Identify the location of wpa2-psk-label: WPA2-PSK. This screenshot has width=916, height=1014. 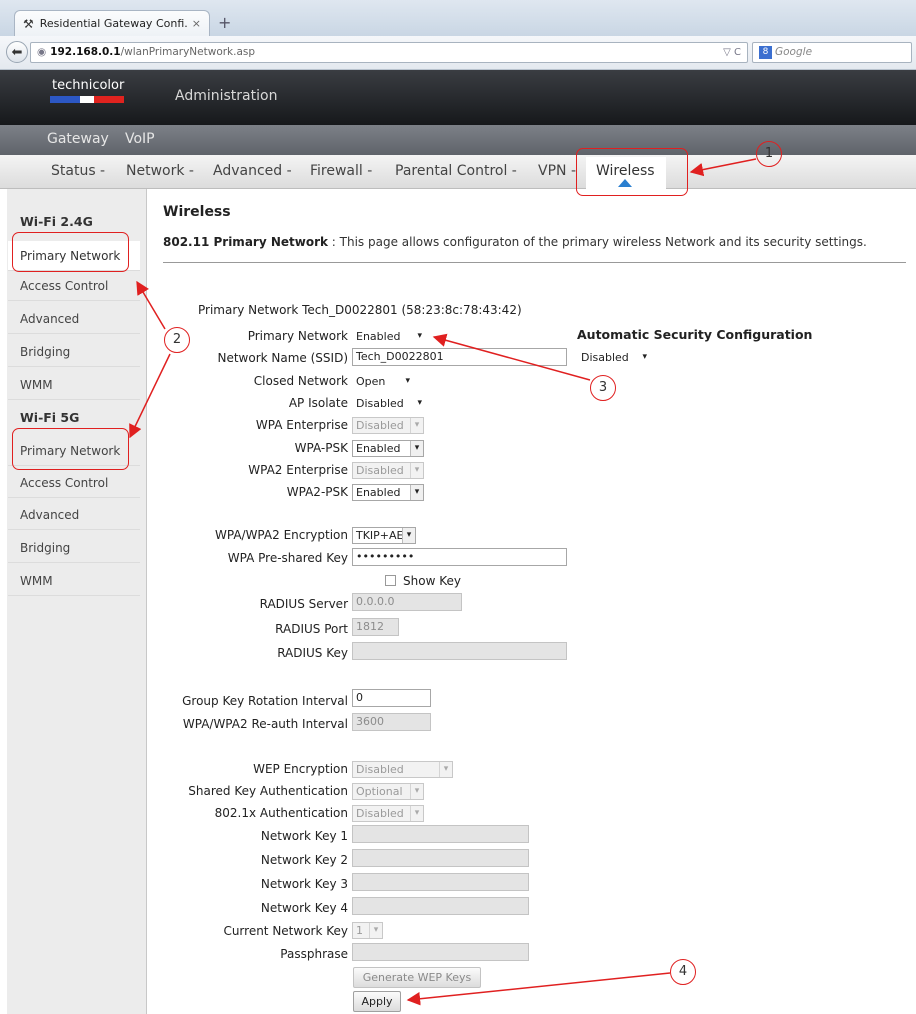
(317, 492).